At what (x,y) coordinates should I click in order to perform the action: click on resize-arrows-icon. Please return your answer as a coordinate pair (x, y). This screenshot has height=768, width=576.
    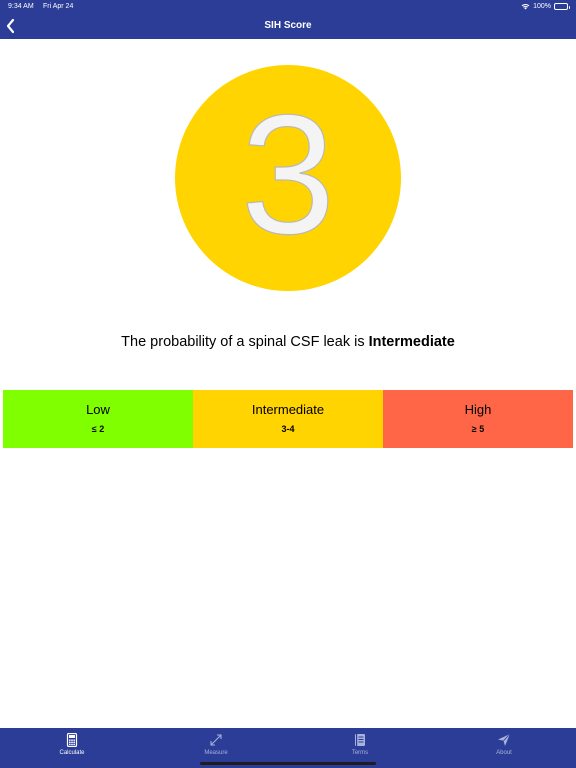
    Looking at the image, I should click on (216, 740).